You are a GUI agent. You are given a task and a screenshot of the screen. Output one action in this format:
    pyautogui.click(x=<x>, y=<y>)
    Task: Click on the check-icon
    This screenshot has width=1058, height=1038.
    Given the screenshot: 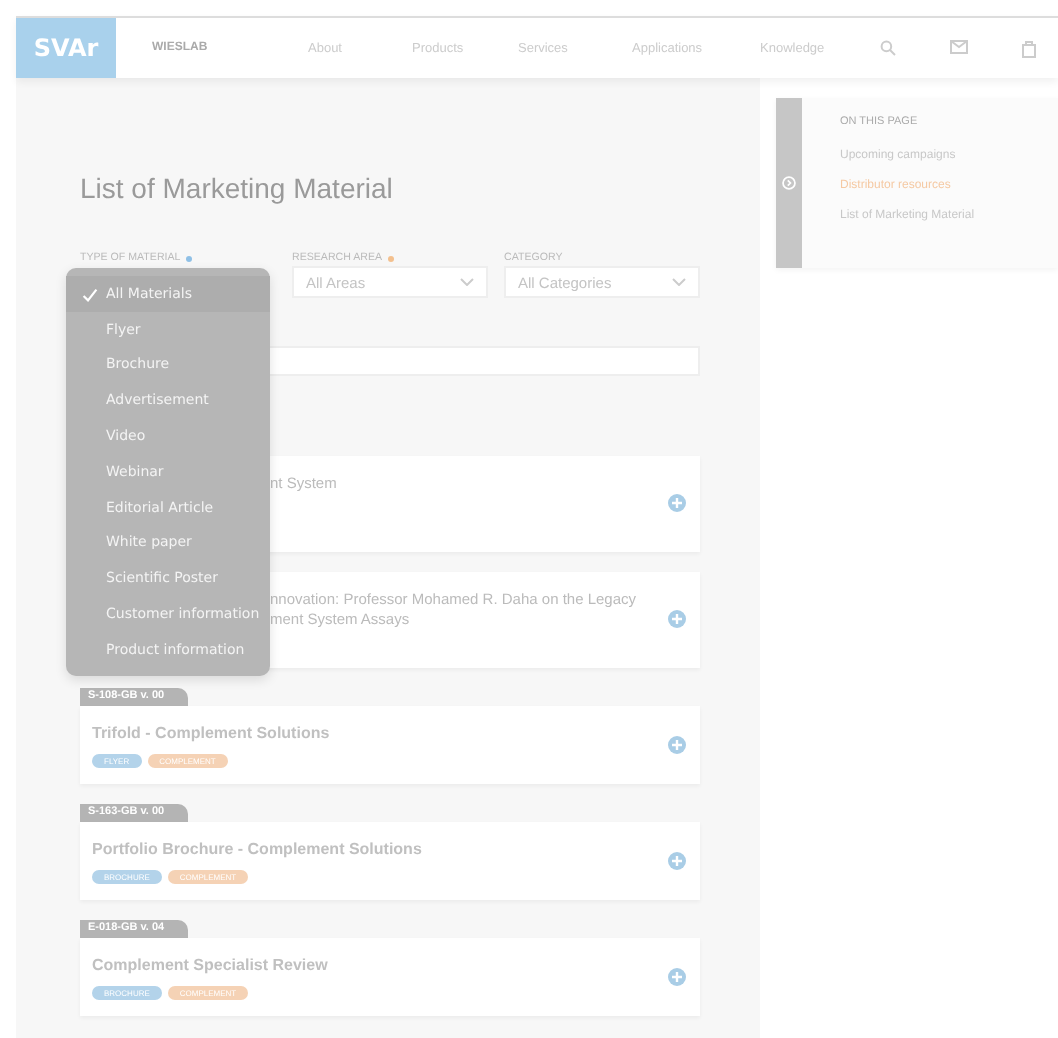 What is the action you would take?
    pyautogui.click(x=90, y=295)
    